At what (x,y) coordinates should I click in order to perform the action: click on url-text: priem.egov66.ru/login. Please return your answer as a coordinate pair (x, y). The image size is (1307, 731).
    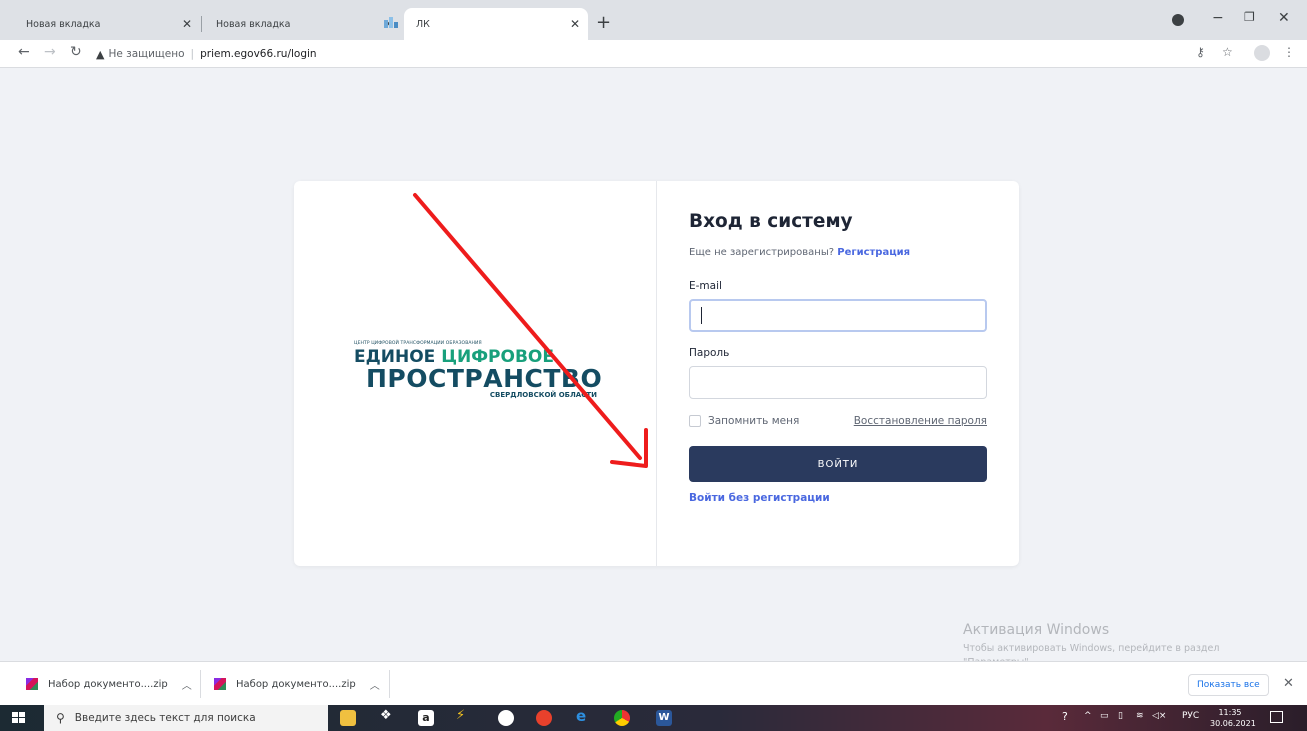
    Looking at the image, I should click on (258, 54).